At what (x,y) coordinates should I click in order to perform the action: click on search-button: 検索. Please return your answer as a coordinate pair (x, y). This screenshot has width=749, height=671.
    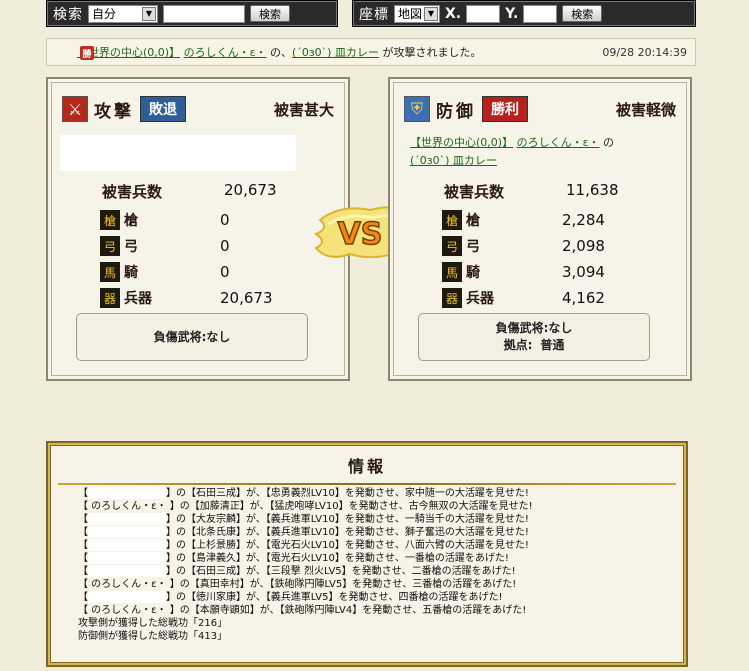
    Looking at the image, I should click on (270, 13).